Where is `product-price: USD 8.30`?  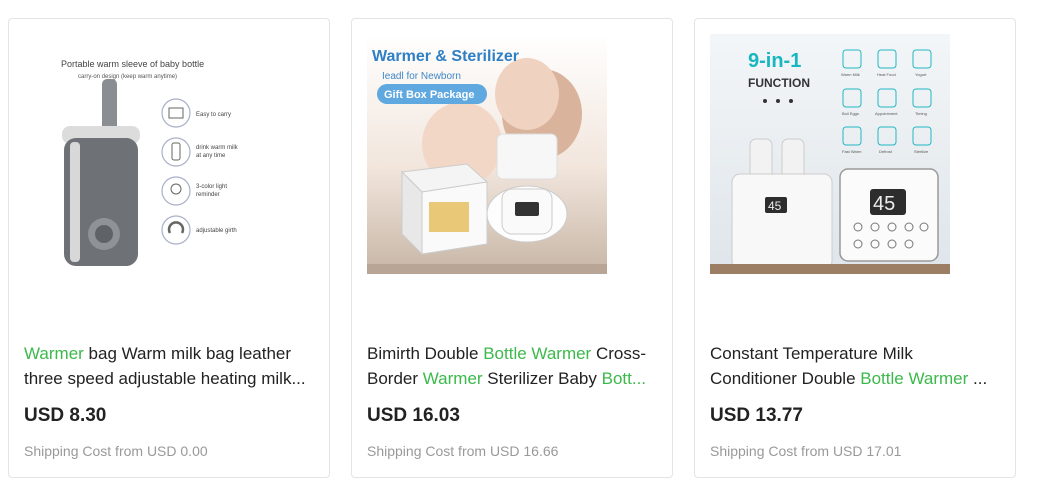
product-price: USD 8.30 is located at coordinates (65, 415).